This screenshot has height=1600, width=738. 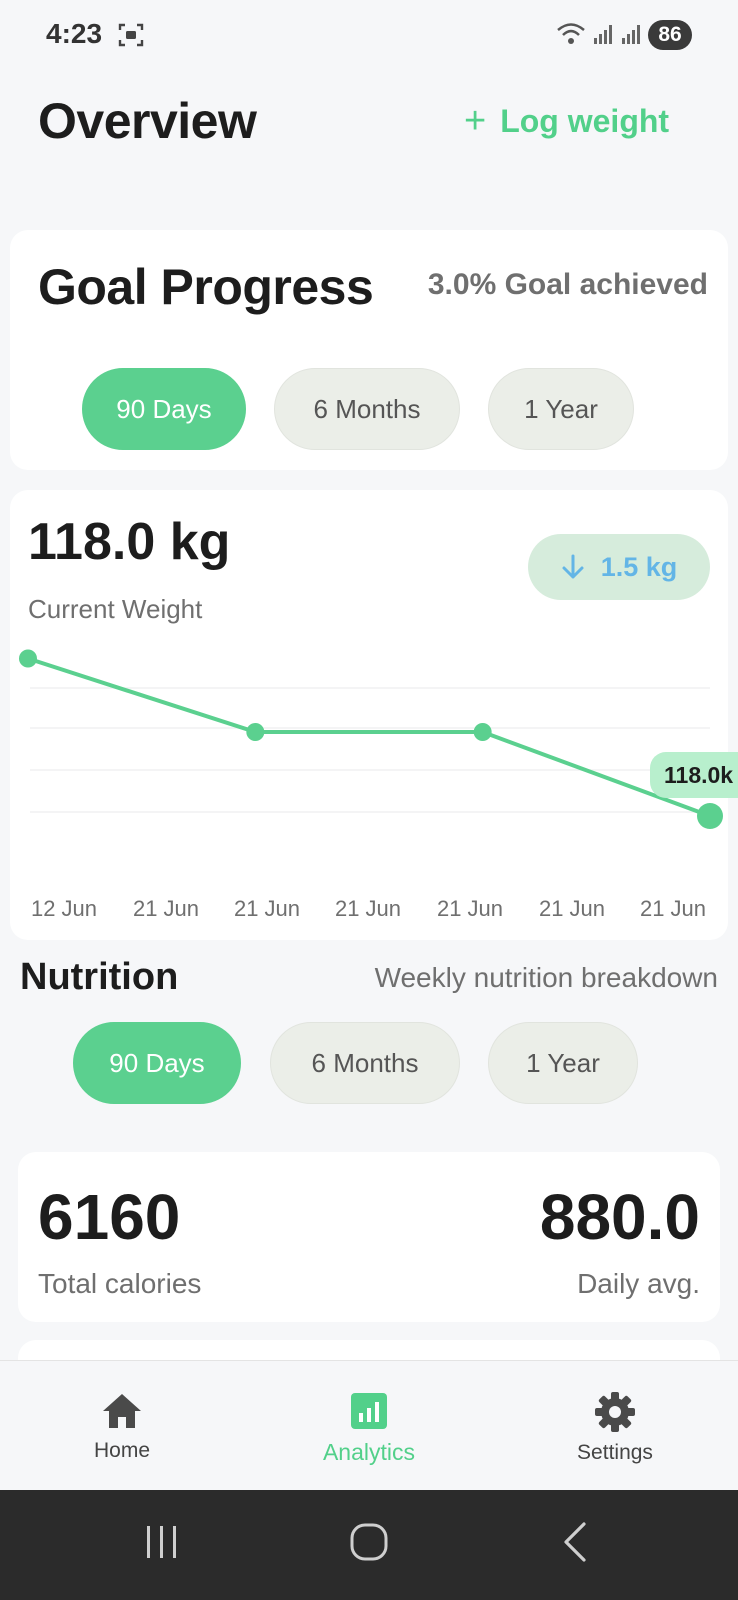 What do you see at coordinates (99, 977) in the screenshot?
I see `nutrition-title: Nutrition` at bounding box center [99, 977].